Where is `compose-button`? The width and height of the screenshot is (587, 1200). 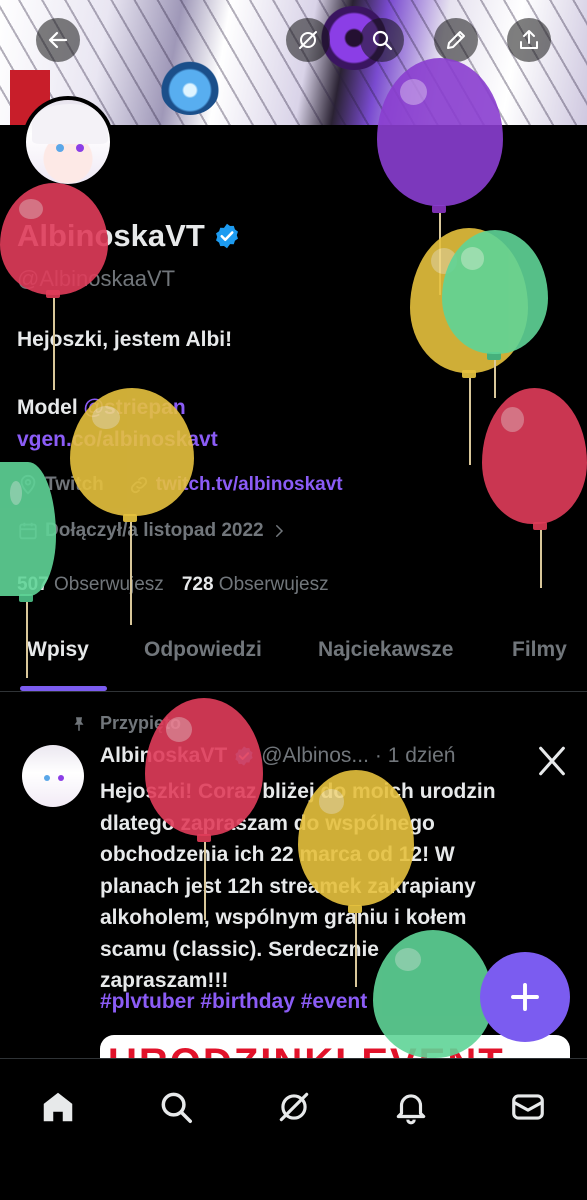
compose-button is located at coordinates (525, 997).